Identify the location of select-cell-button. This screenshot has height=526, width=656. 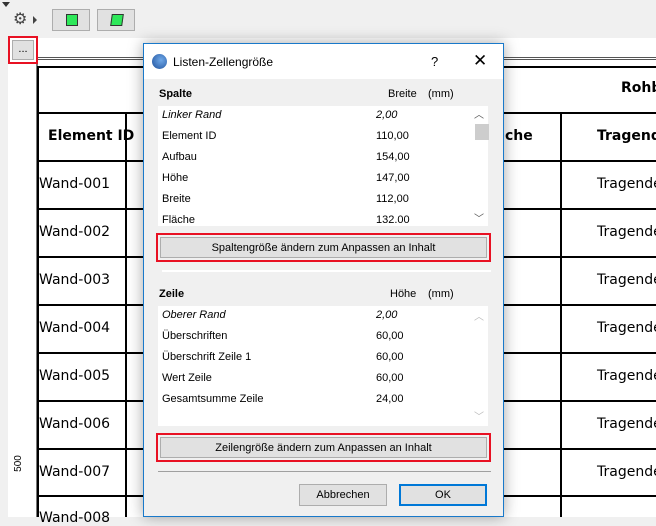
(71, 20).